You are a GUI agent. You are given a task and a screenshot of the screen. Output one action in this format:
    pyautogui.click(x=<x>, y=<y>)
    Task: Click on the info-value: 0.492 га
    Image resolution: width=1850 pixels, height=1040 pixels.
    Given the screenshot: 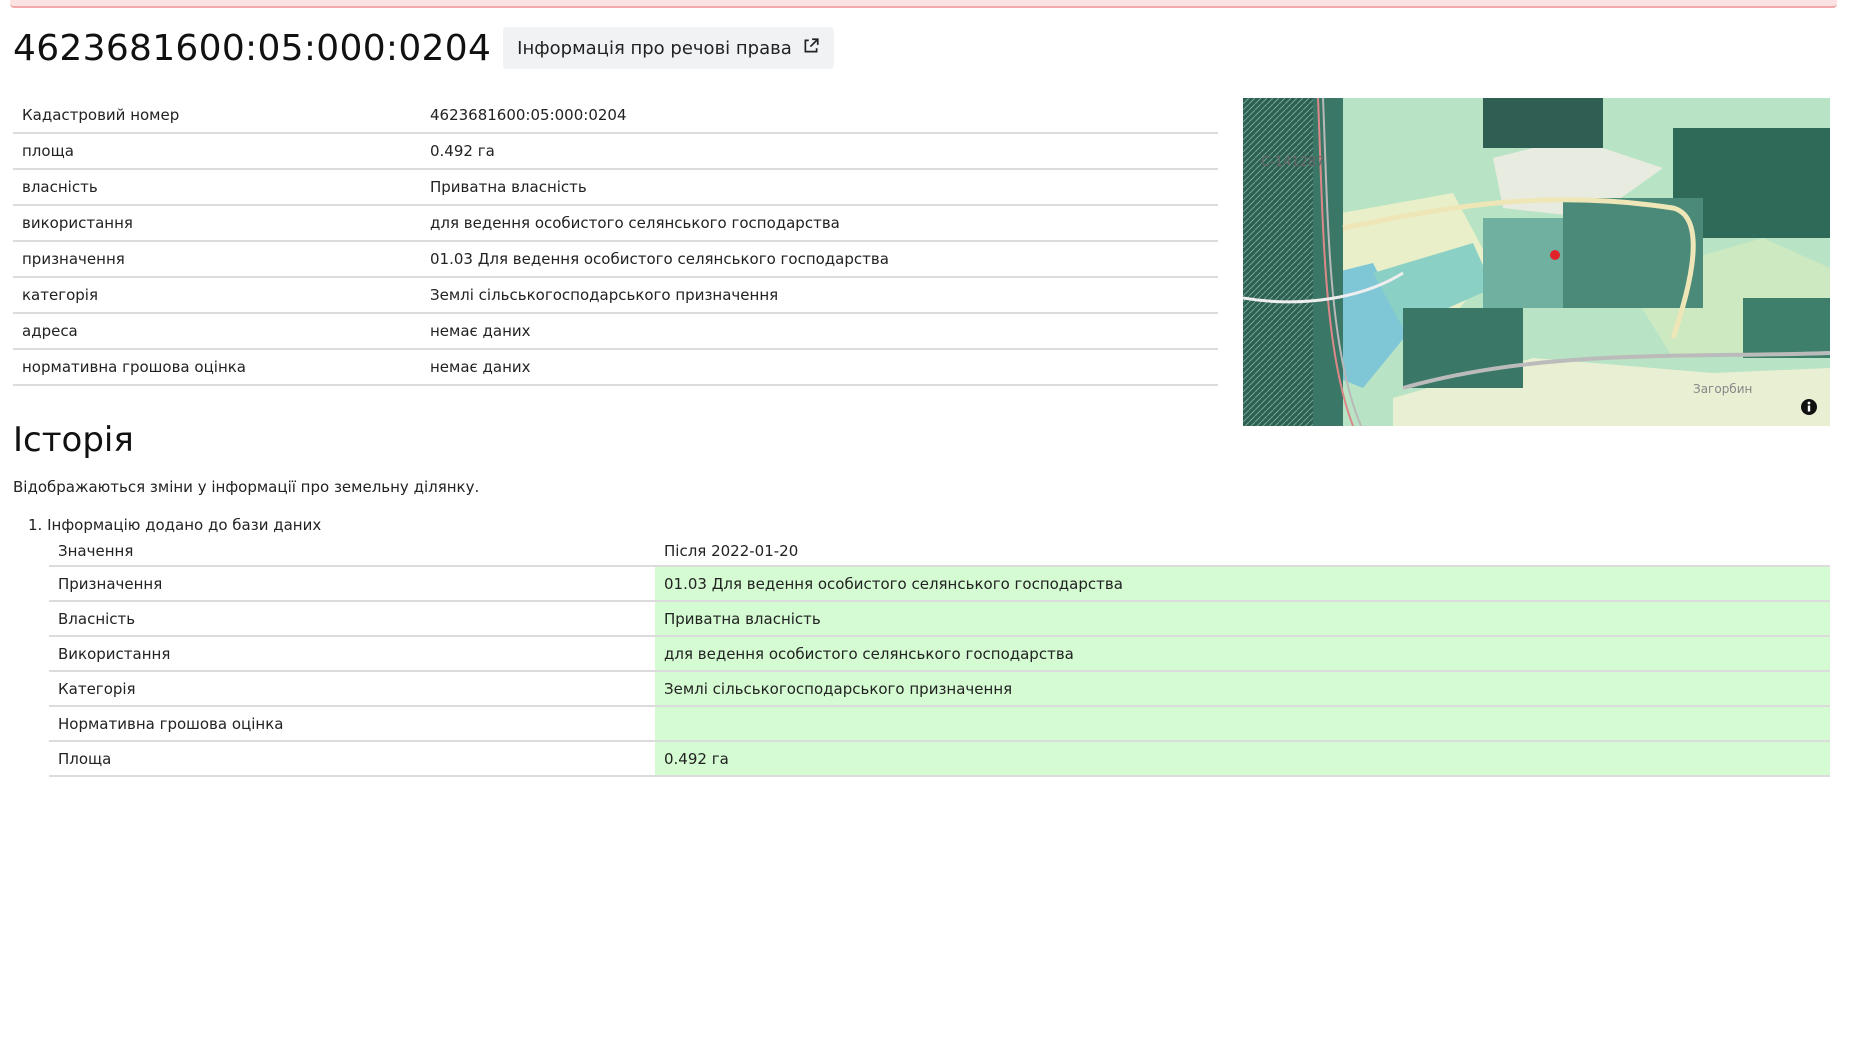 What is the action you would take?
    pyautogui.click(x=819, y=151)
    